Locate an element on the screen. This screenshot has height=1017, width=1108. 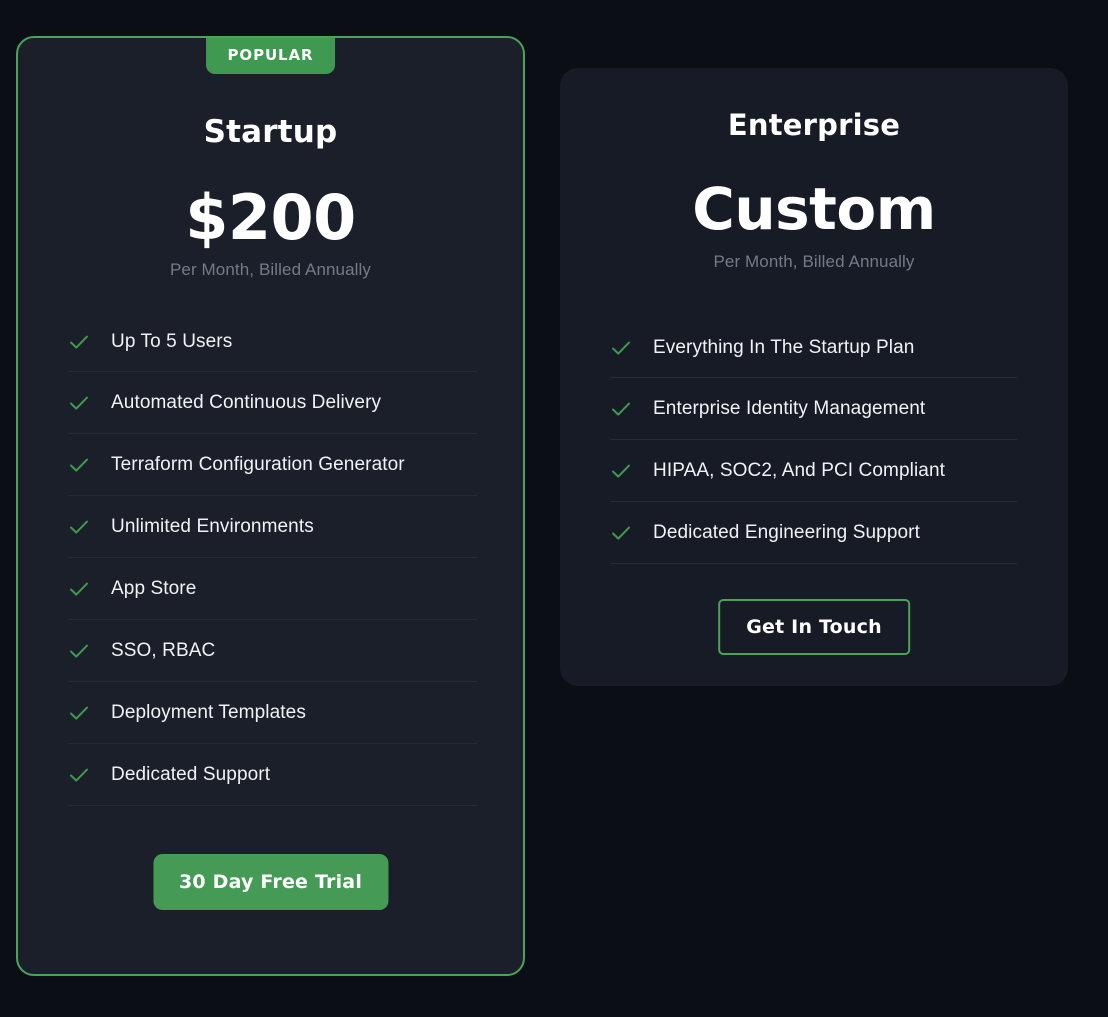
list-item: App Store is located at coordinates (272, 589).